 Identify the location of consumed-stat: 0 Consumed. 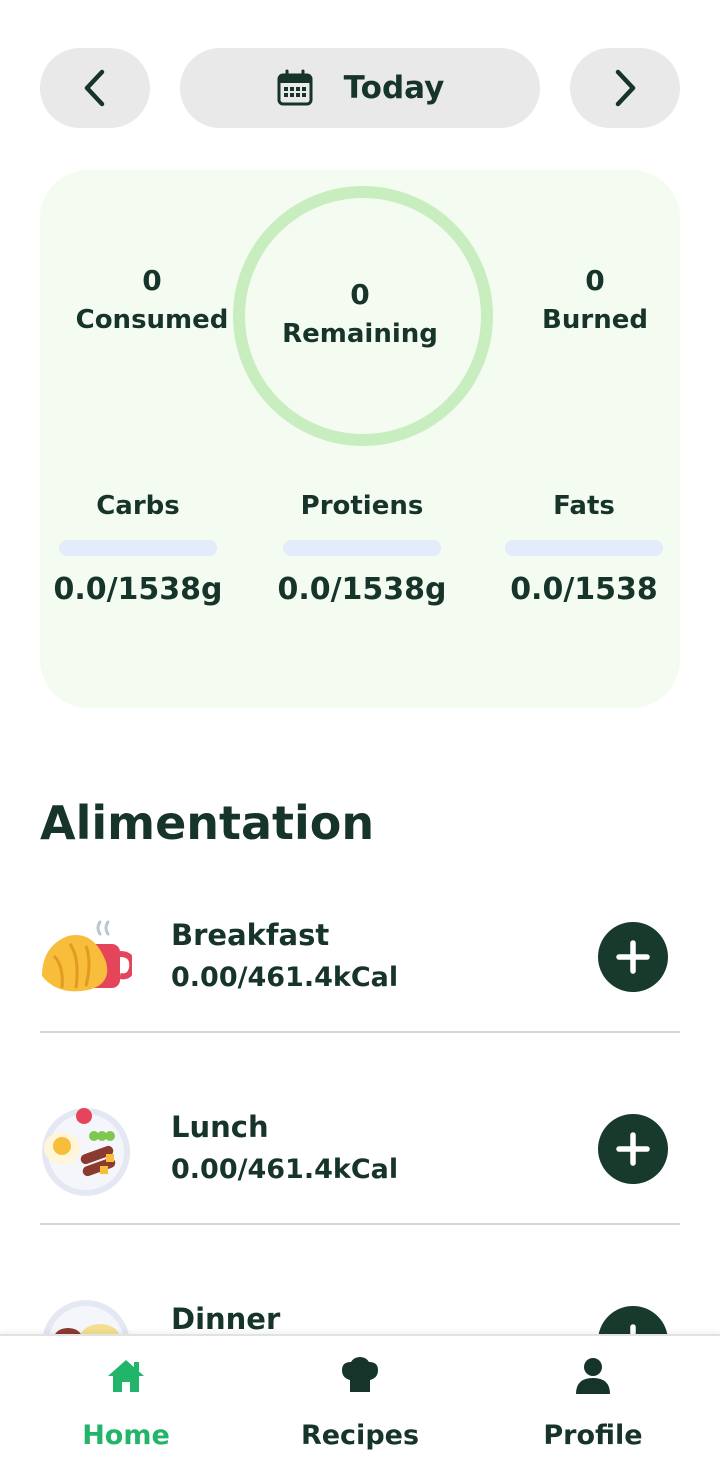
(152, 299).